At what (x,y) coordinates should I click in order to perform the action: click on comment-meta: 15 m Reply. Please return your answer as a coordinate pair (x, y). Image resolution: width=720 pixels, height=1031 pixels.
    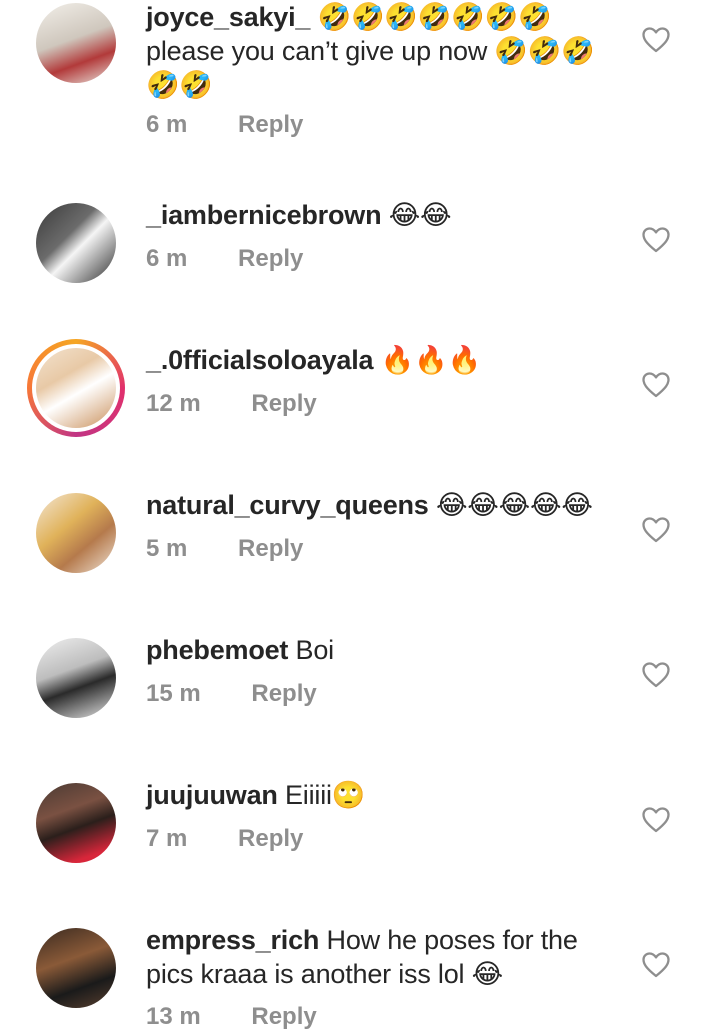
    Looking at the image, I should click on (231, 694).